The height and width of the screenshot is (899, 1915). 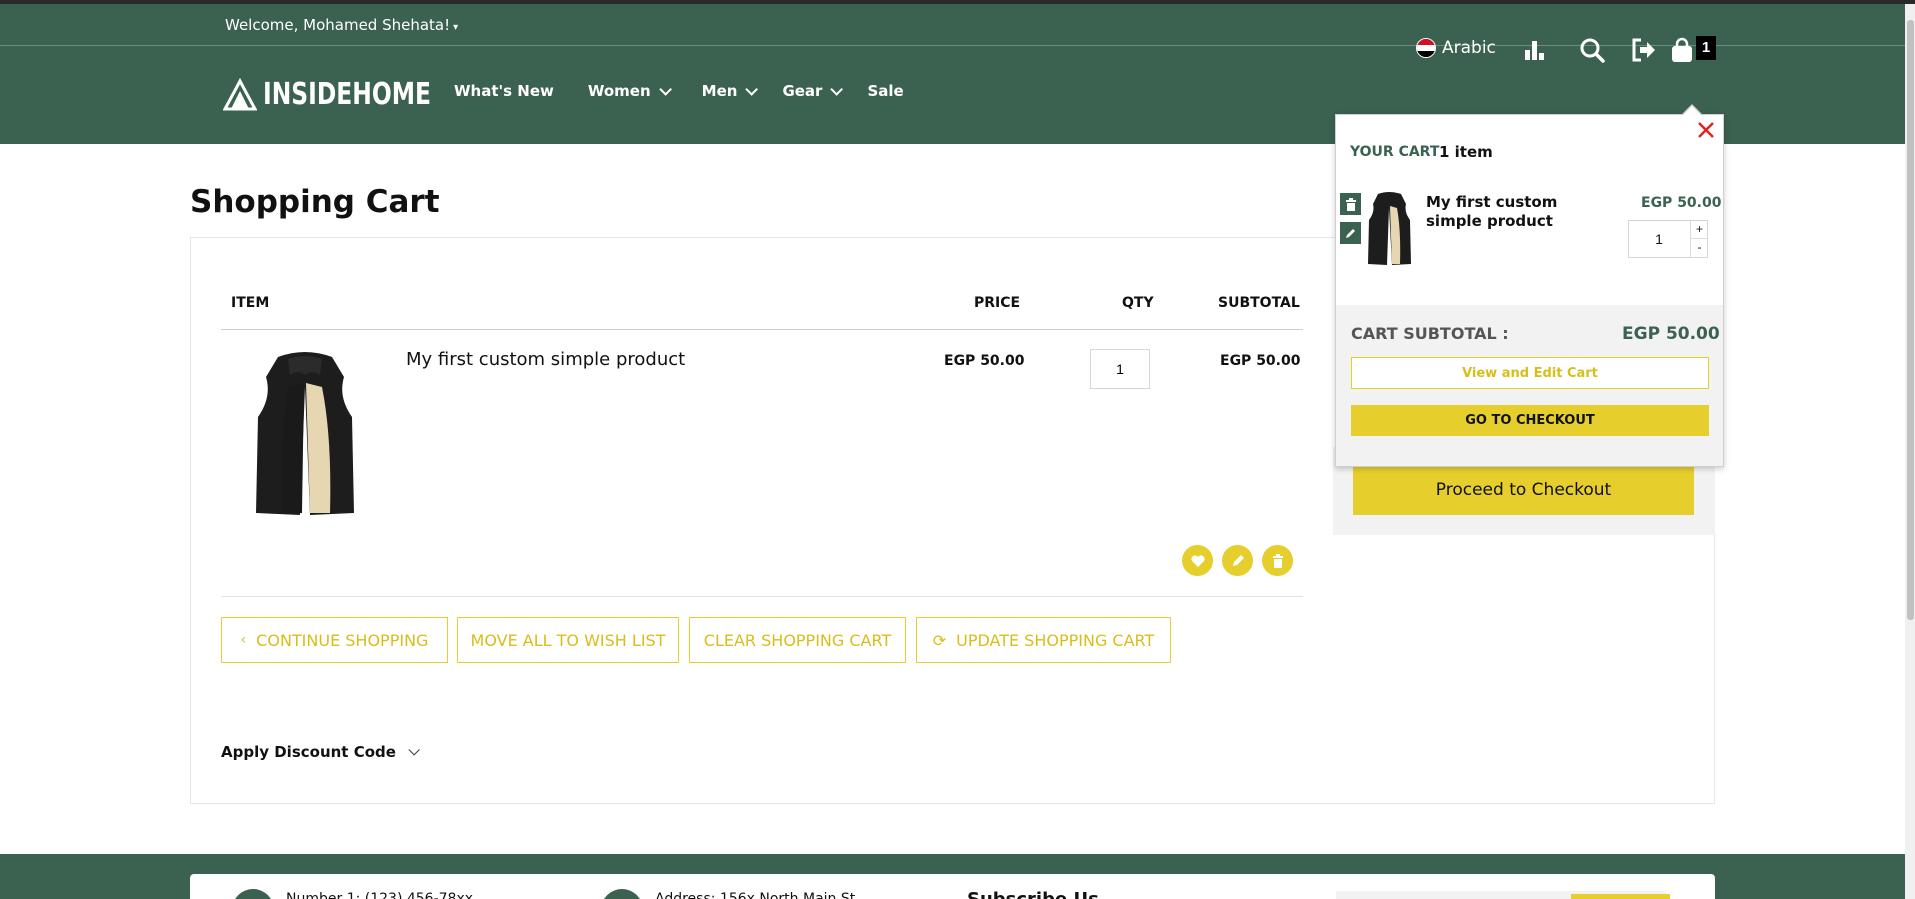 What do you see at coordinates (342, 640) in the screenshot?
I see `button-label: CONTINUE SHOPPING` at bounding box center [342, 640].